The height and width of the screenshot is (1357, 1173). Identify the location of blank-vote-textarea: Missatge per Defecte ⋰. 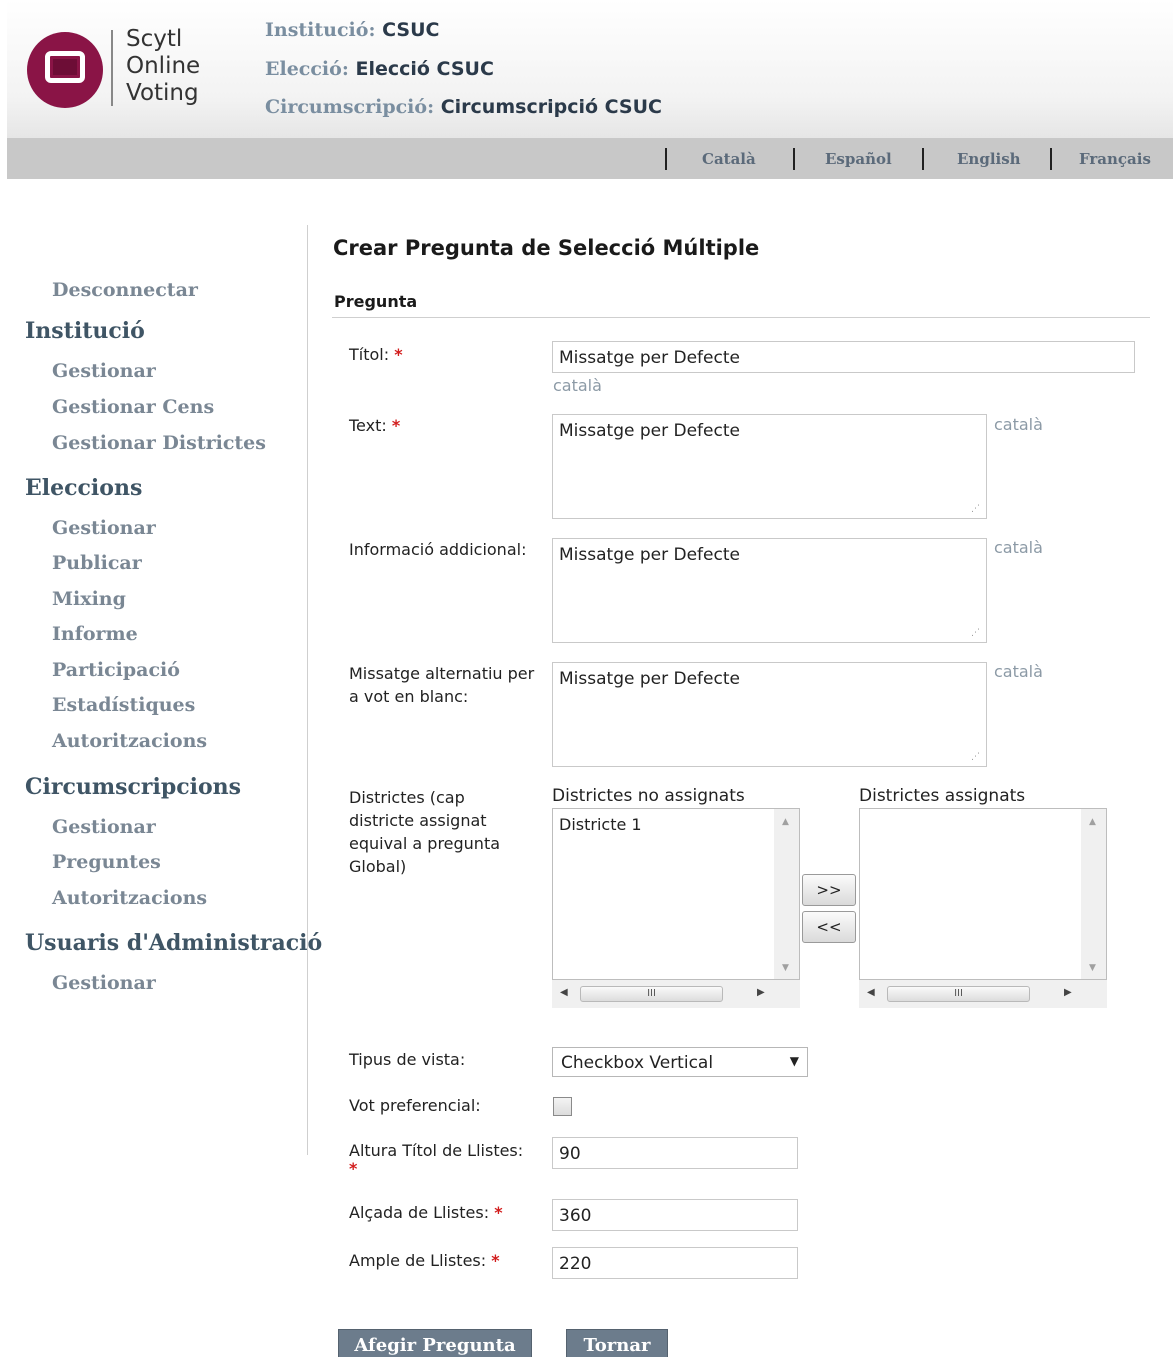
(769, 714).